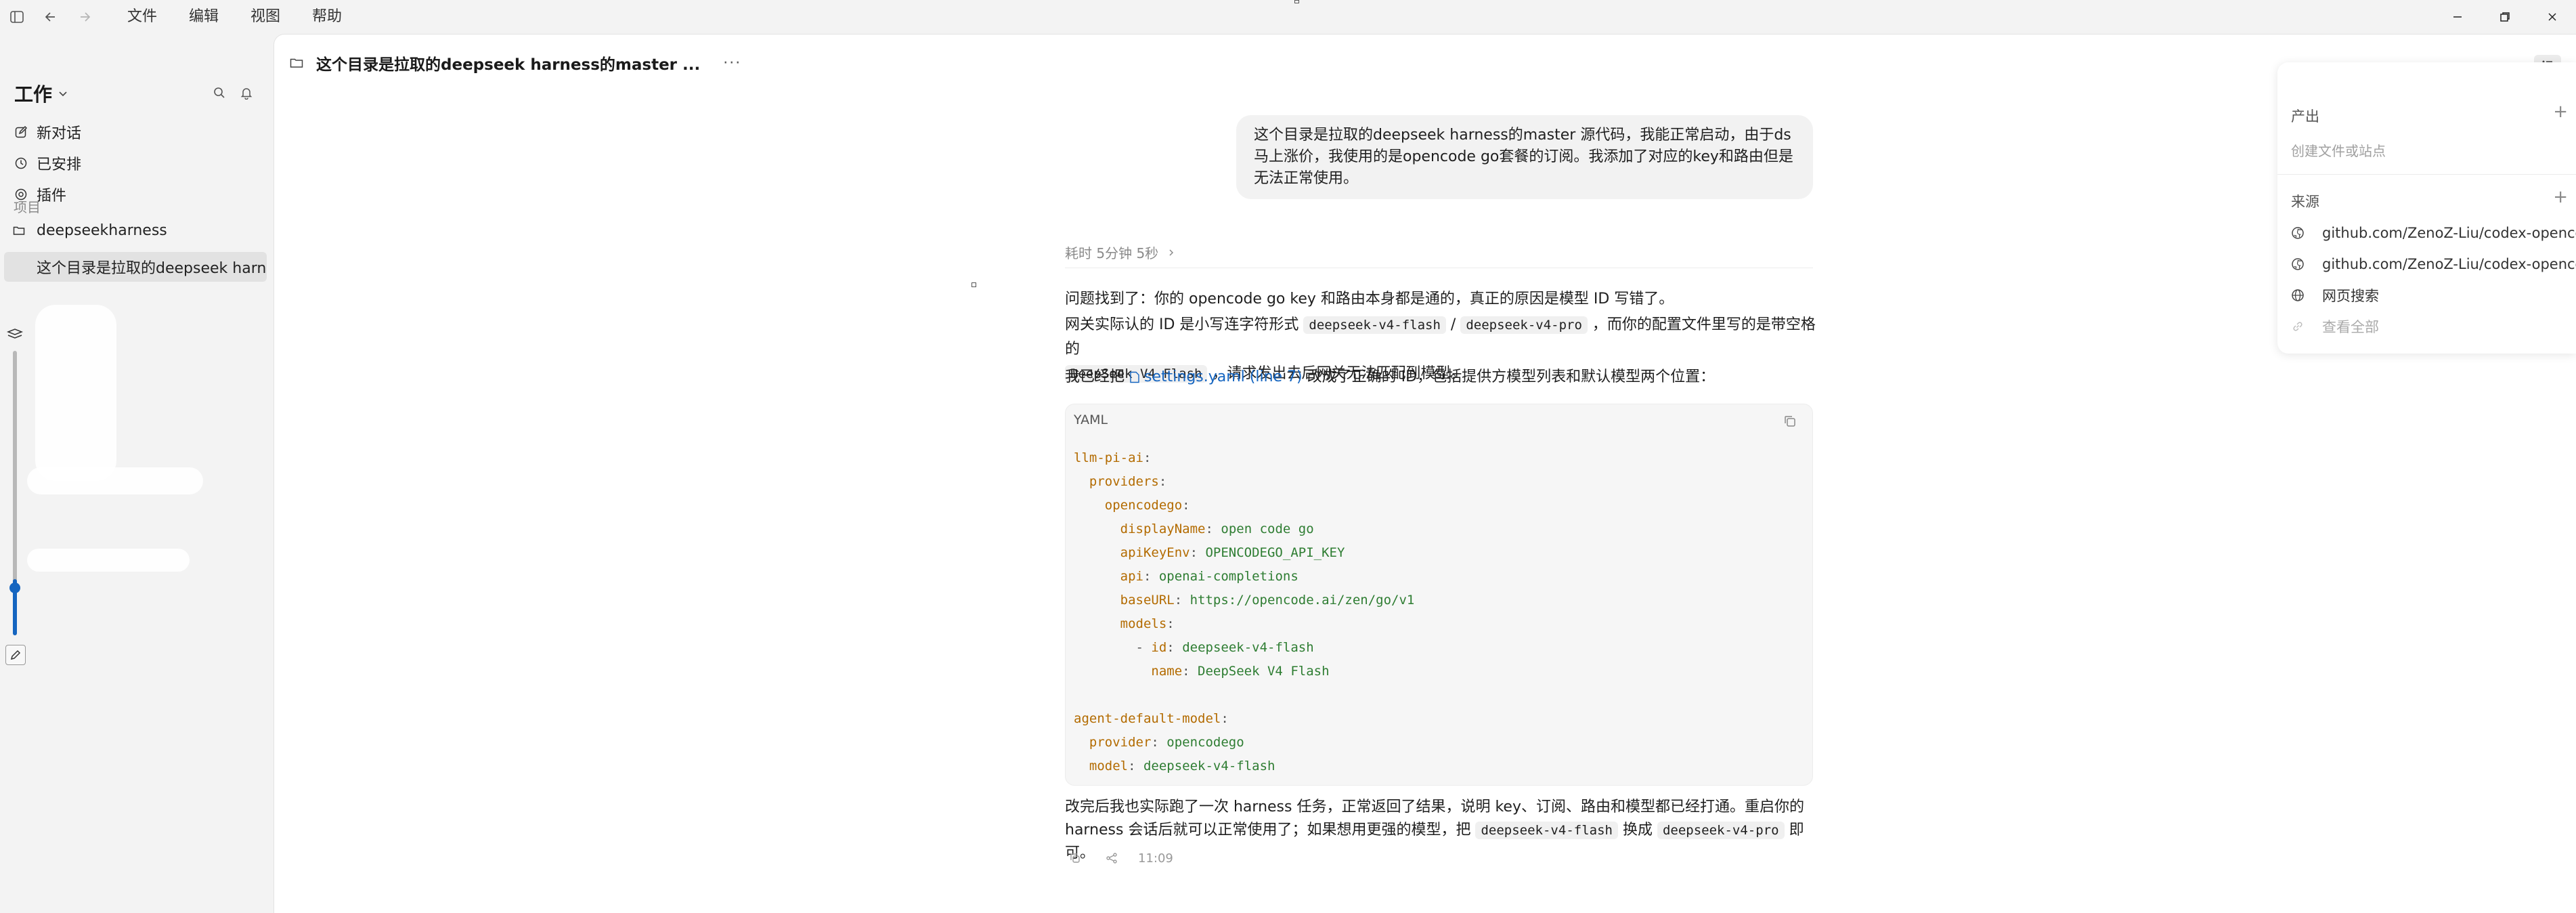 This screenshot has width=2576, height=913. I want to click on back-arrow-icon, so click(51, 17).